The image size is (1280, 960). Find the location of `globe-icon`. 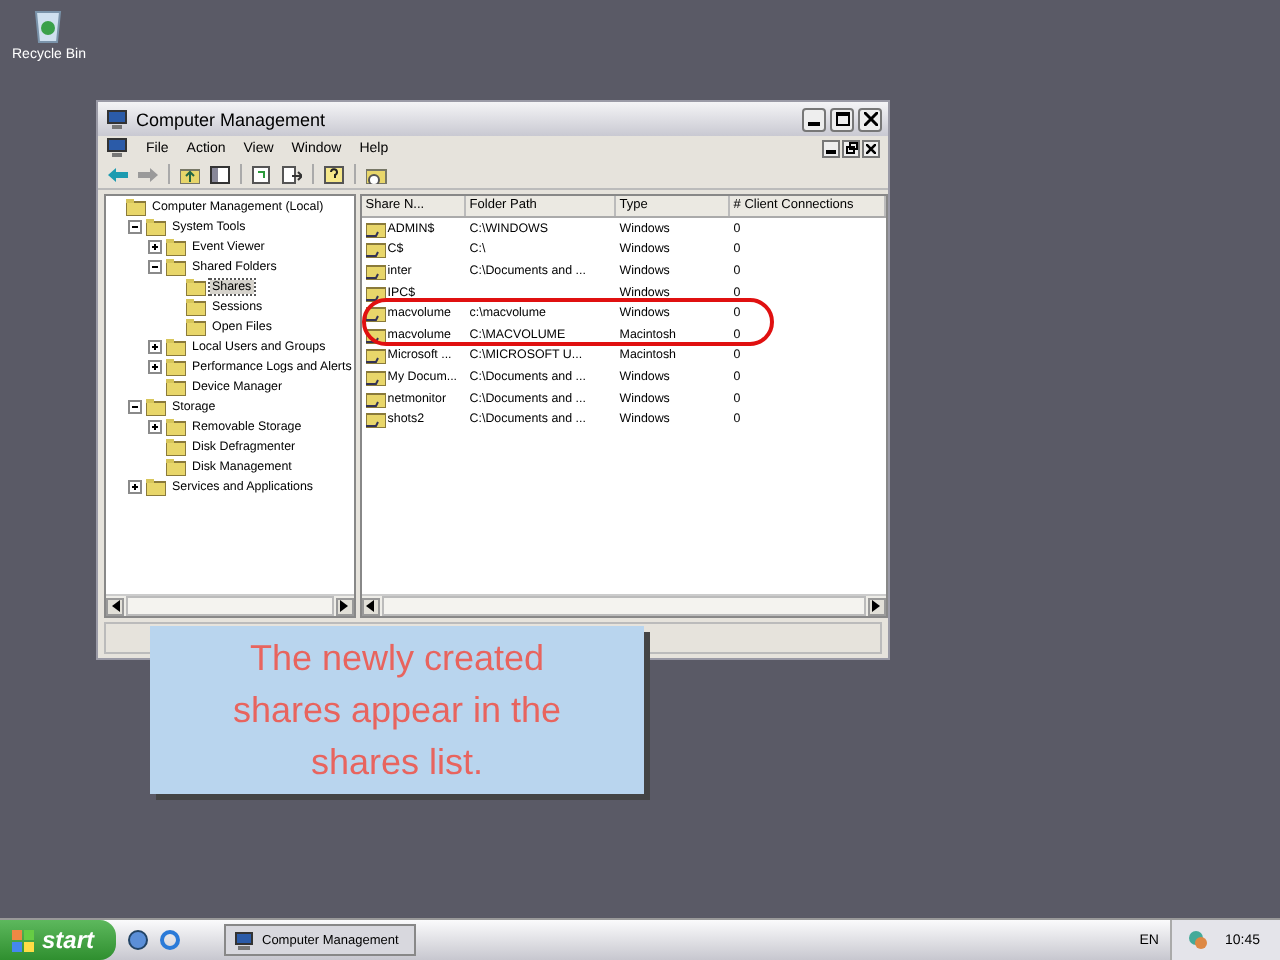

globe-icon is located at coordinates (138, 940).